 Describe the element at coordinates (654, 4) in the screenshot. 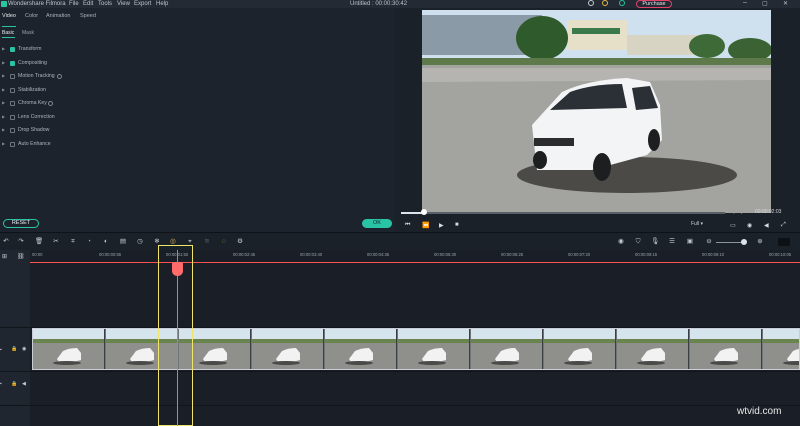

I see `purchase-button: Purchase` at that location.